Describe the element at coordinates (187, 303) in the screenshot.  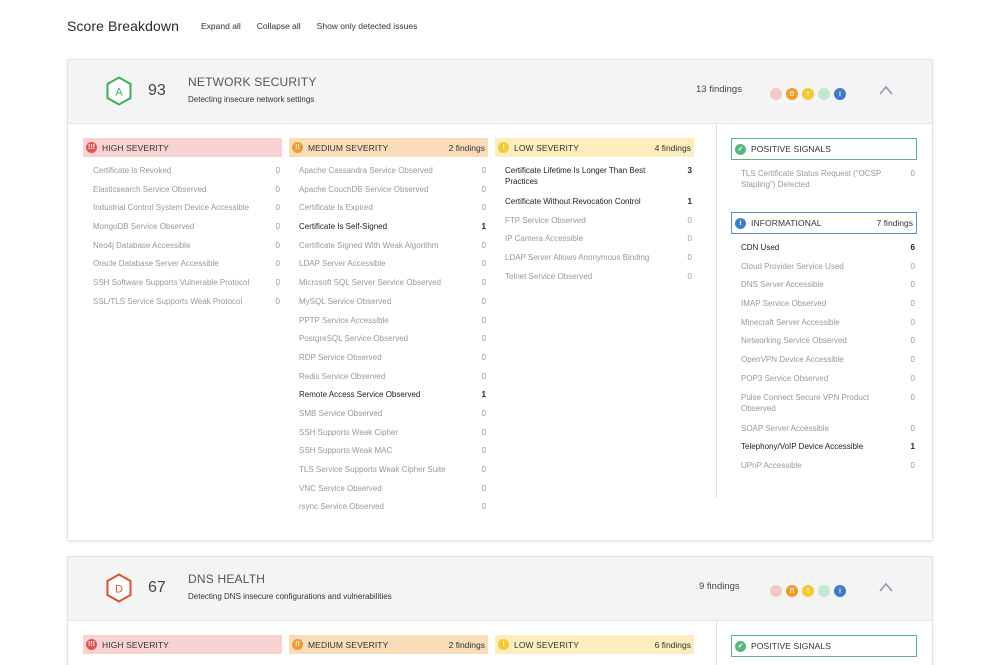
I see `list-item: SSL/TLS Service Supports Weak Protocol 0` at that location.